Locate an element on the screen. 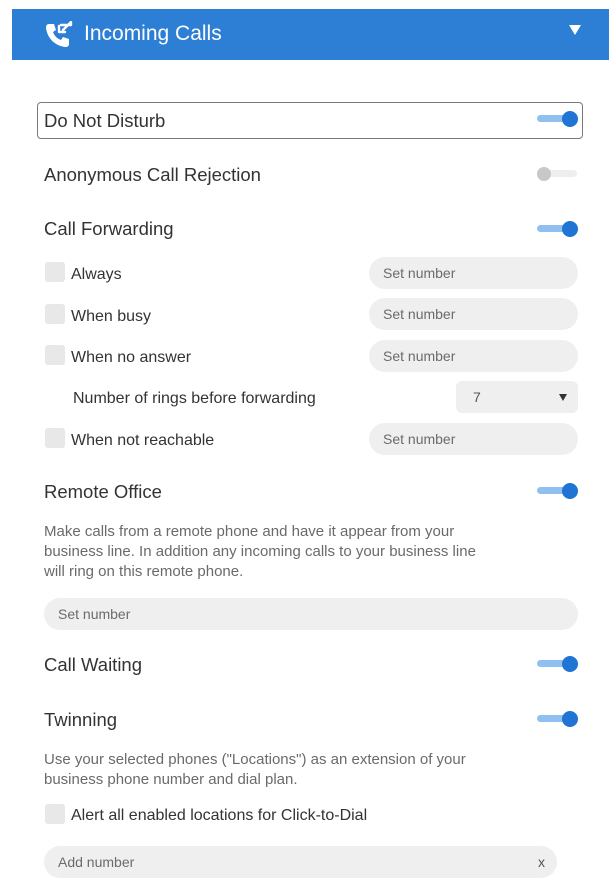 This screenshot has height=886, width=616. always-label: Always is located at coordinates (96, 274).